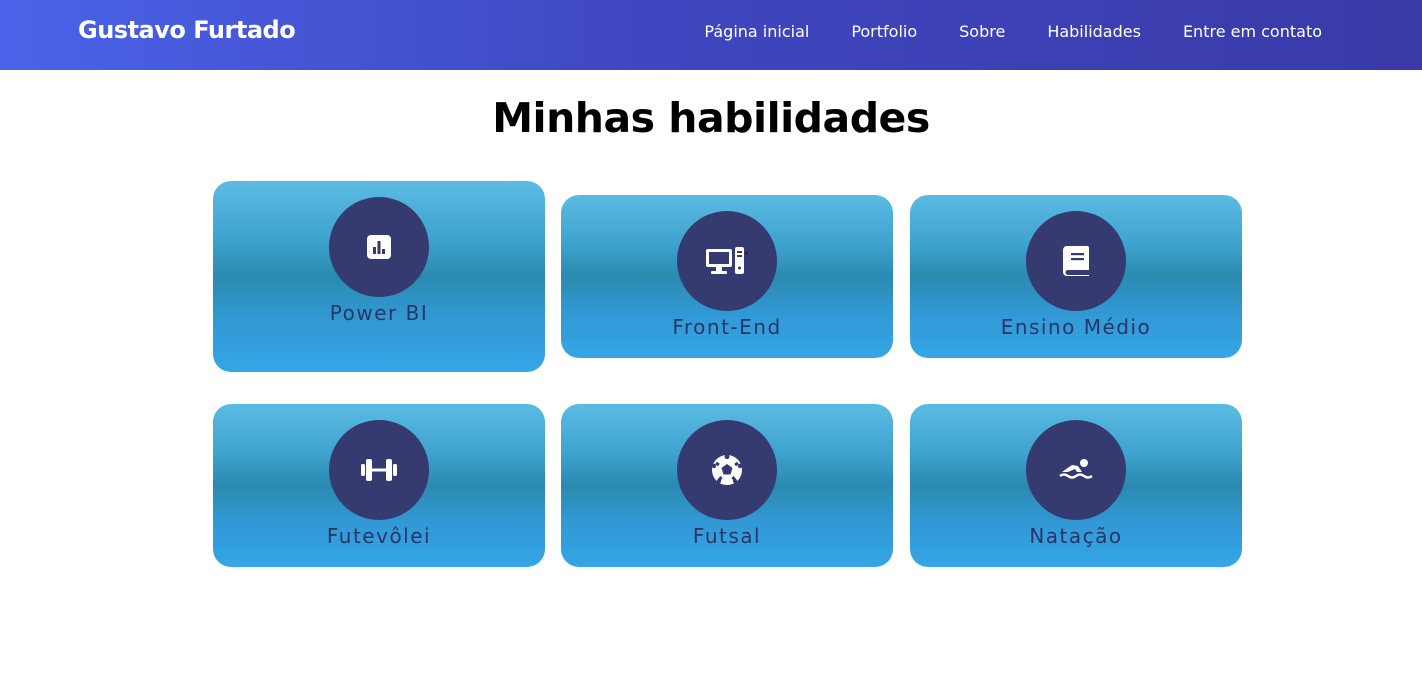  I want to click on nav-link-portfolio: Portfolio, so click(884, 31).